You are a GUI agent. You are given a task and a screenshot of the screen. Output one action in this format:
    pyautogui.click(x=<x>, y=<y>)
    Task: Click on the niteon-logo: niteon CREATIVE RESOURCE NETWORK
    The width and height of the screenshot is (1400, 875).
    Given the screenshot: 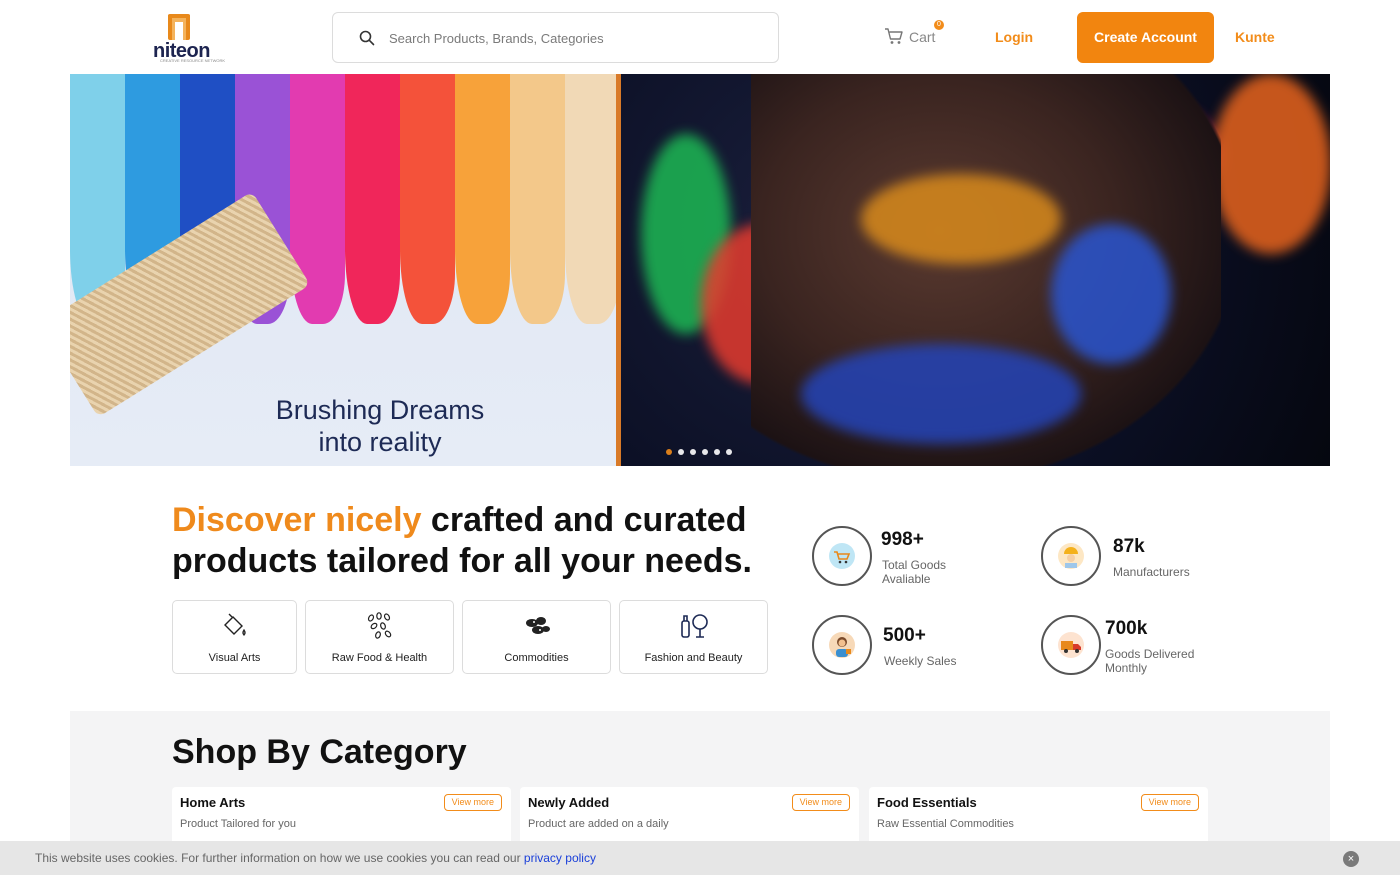 What is the action you would take?
    pyautogui.click(x=187, y=38)
    